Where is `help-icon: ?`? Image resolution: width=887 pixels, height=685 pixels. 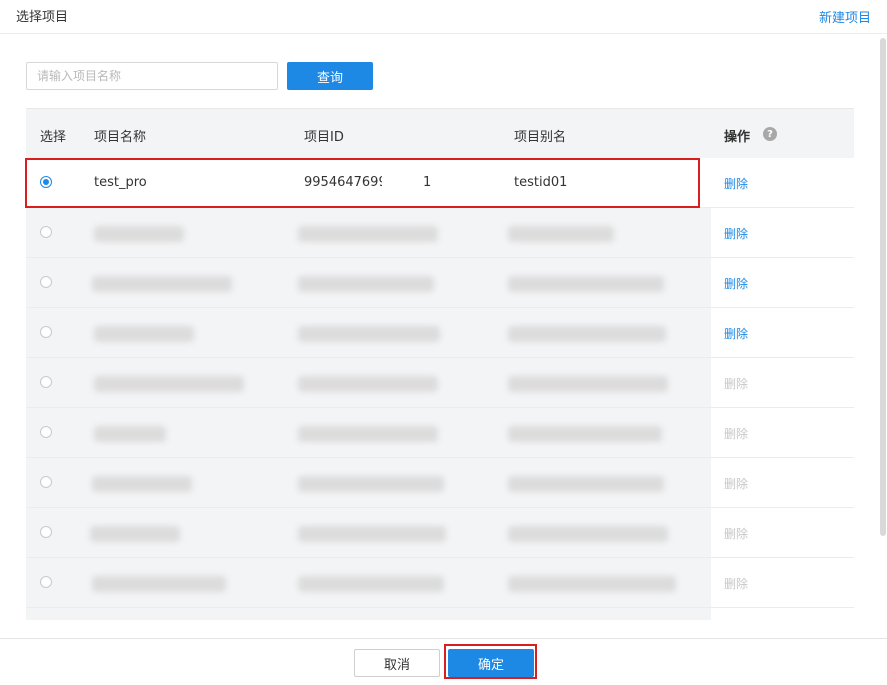 help-icon: ? is located at coordinates (770, 134).